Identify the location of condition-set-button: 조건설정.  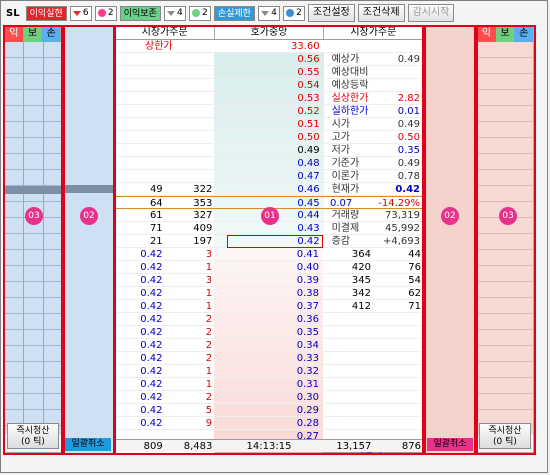
(331, 13).